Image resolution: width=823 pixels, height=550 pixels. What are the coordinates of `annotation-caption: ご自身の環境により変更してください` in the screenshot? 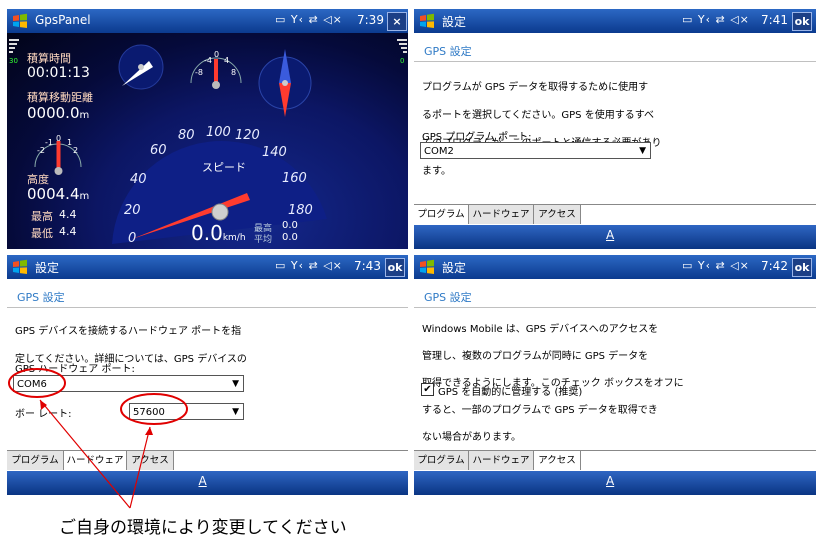 It's located at (203, 528).